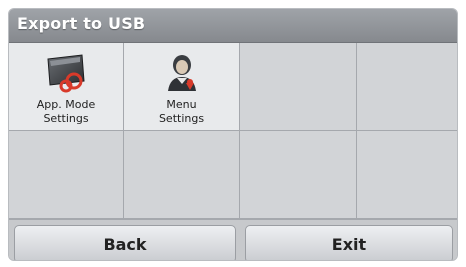  What do you see at coordinates (66, 73) in the screenshot?
I see `app-mode-settings-icon` at bounding box center [66, 73].